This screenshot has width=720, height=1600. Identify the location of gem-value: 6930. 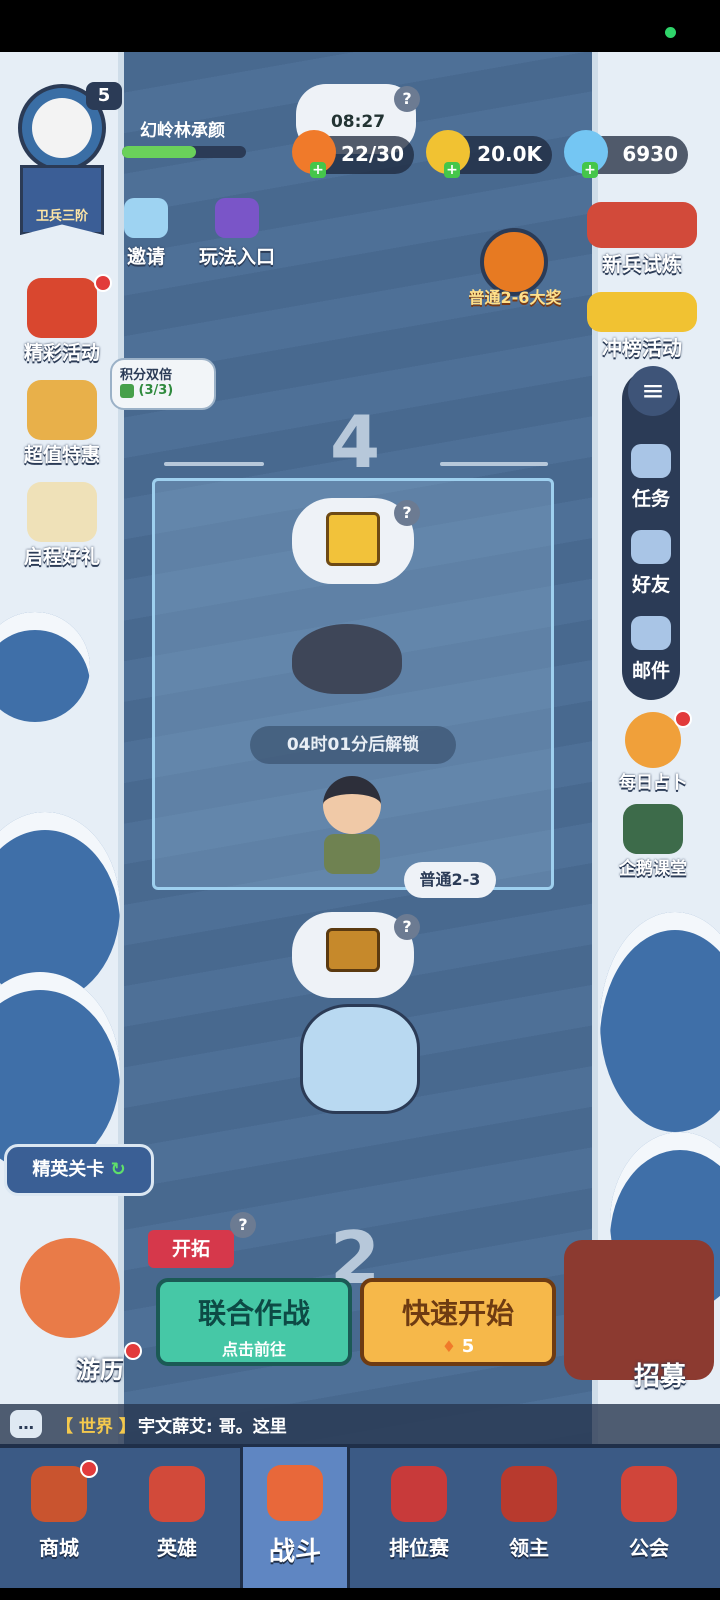
(650, 154).